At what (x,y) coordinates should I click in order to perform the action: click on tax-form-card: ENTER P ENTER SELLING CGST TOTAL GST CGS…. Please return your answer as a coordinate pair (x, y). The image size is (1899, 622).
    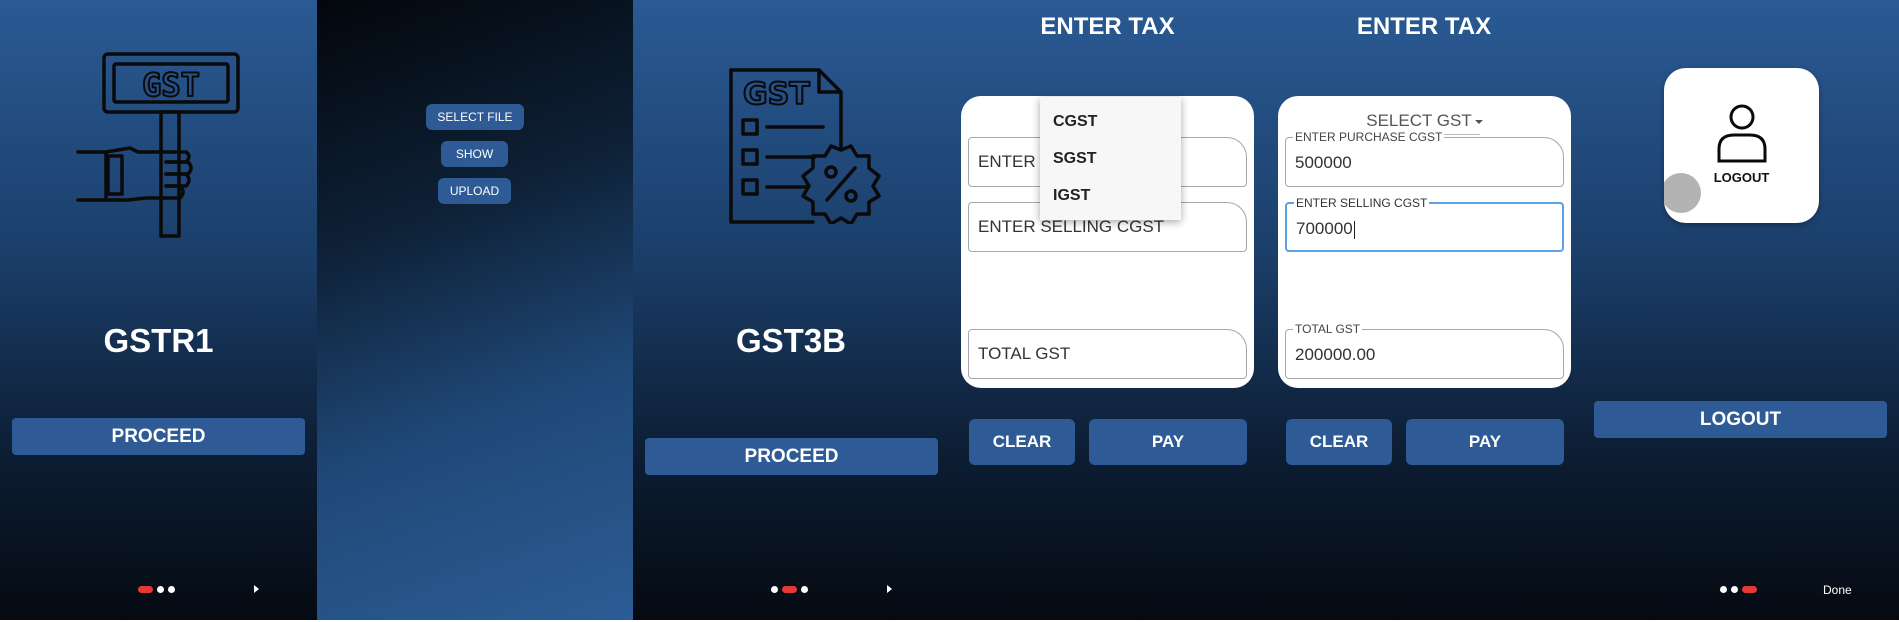
    Looking at the image, I should click on (1107, 242).